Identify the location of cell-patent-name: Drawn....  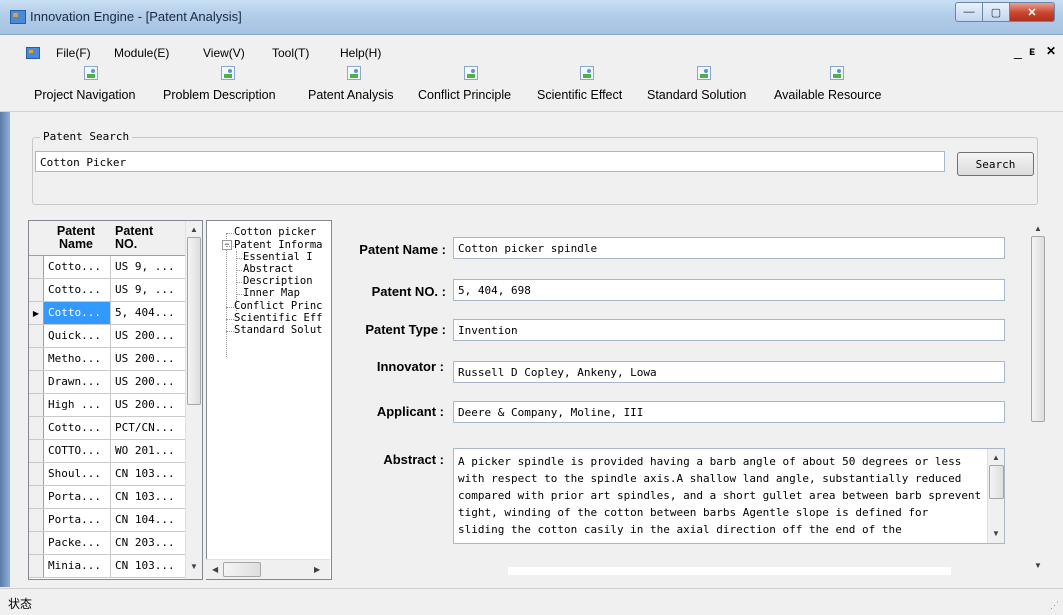
(77, 382).